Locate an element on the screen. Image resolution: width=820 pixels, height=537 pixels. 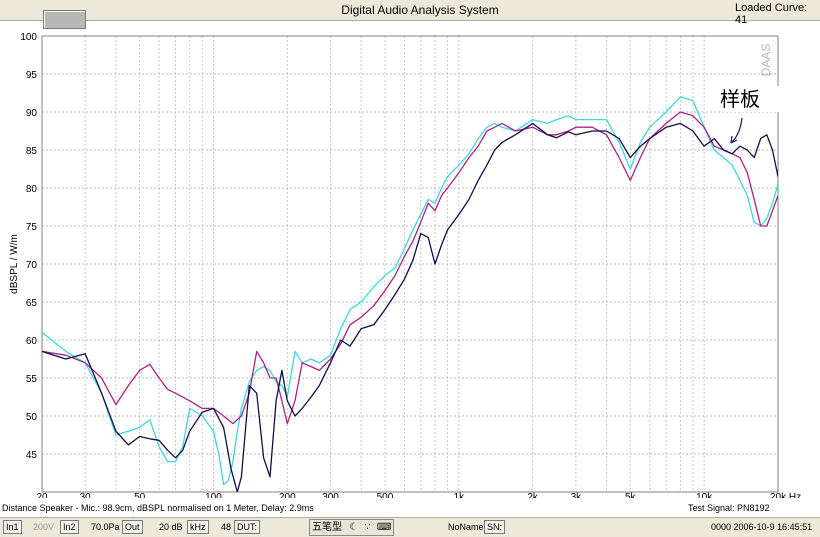
ime-toolbar: 五笔型 ☾ ∵ ⌨ is located at coordinates (352, 527).